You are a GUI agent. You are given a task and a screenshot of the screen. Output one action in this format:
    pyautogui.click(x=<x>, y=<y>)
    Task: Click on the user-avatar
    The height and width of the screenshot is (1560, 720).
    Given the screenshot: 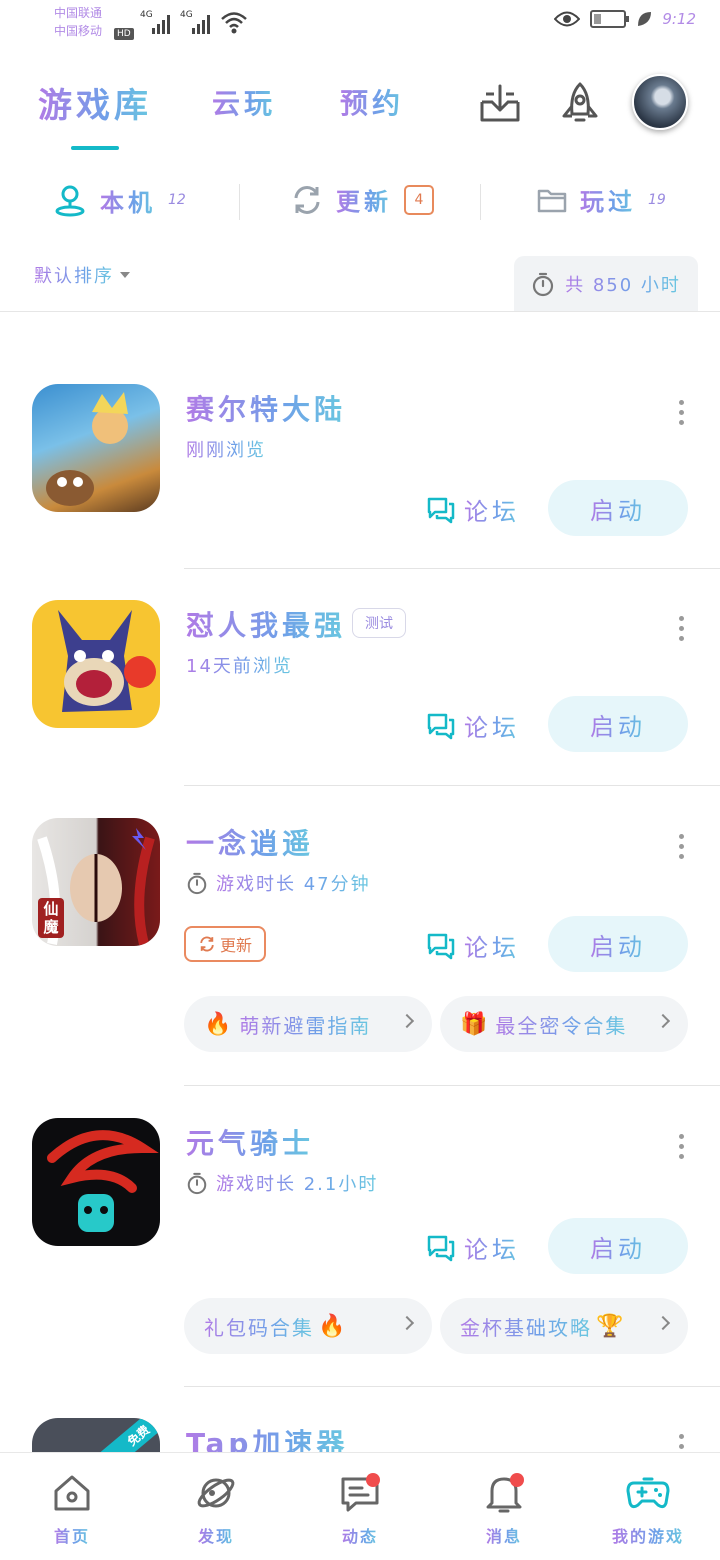 What is the action you would take?
    pyautogui.click(x=660, y=102)
    